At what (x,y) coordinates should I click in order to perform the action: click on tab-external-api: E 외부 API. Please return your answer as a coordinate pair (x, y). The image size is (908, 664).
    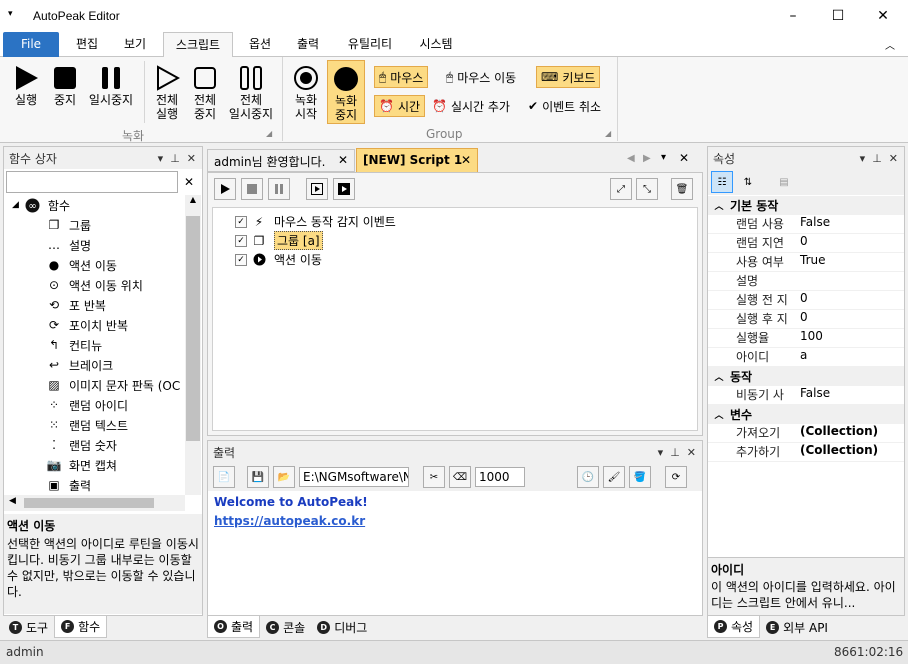
    Looking at the image, I should click on (797, 627).